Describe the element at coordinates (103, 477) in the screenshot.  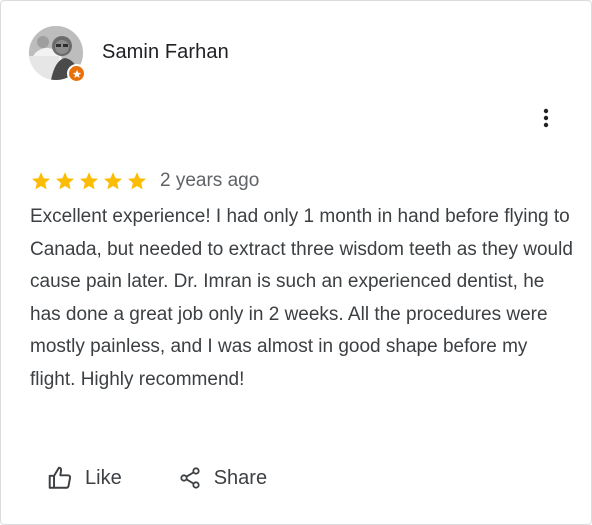
I see `like-label: Like` at that location.